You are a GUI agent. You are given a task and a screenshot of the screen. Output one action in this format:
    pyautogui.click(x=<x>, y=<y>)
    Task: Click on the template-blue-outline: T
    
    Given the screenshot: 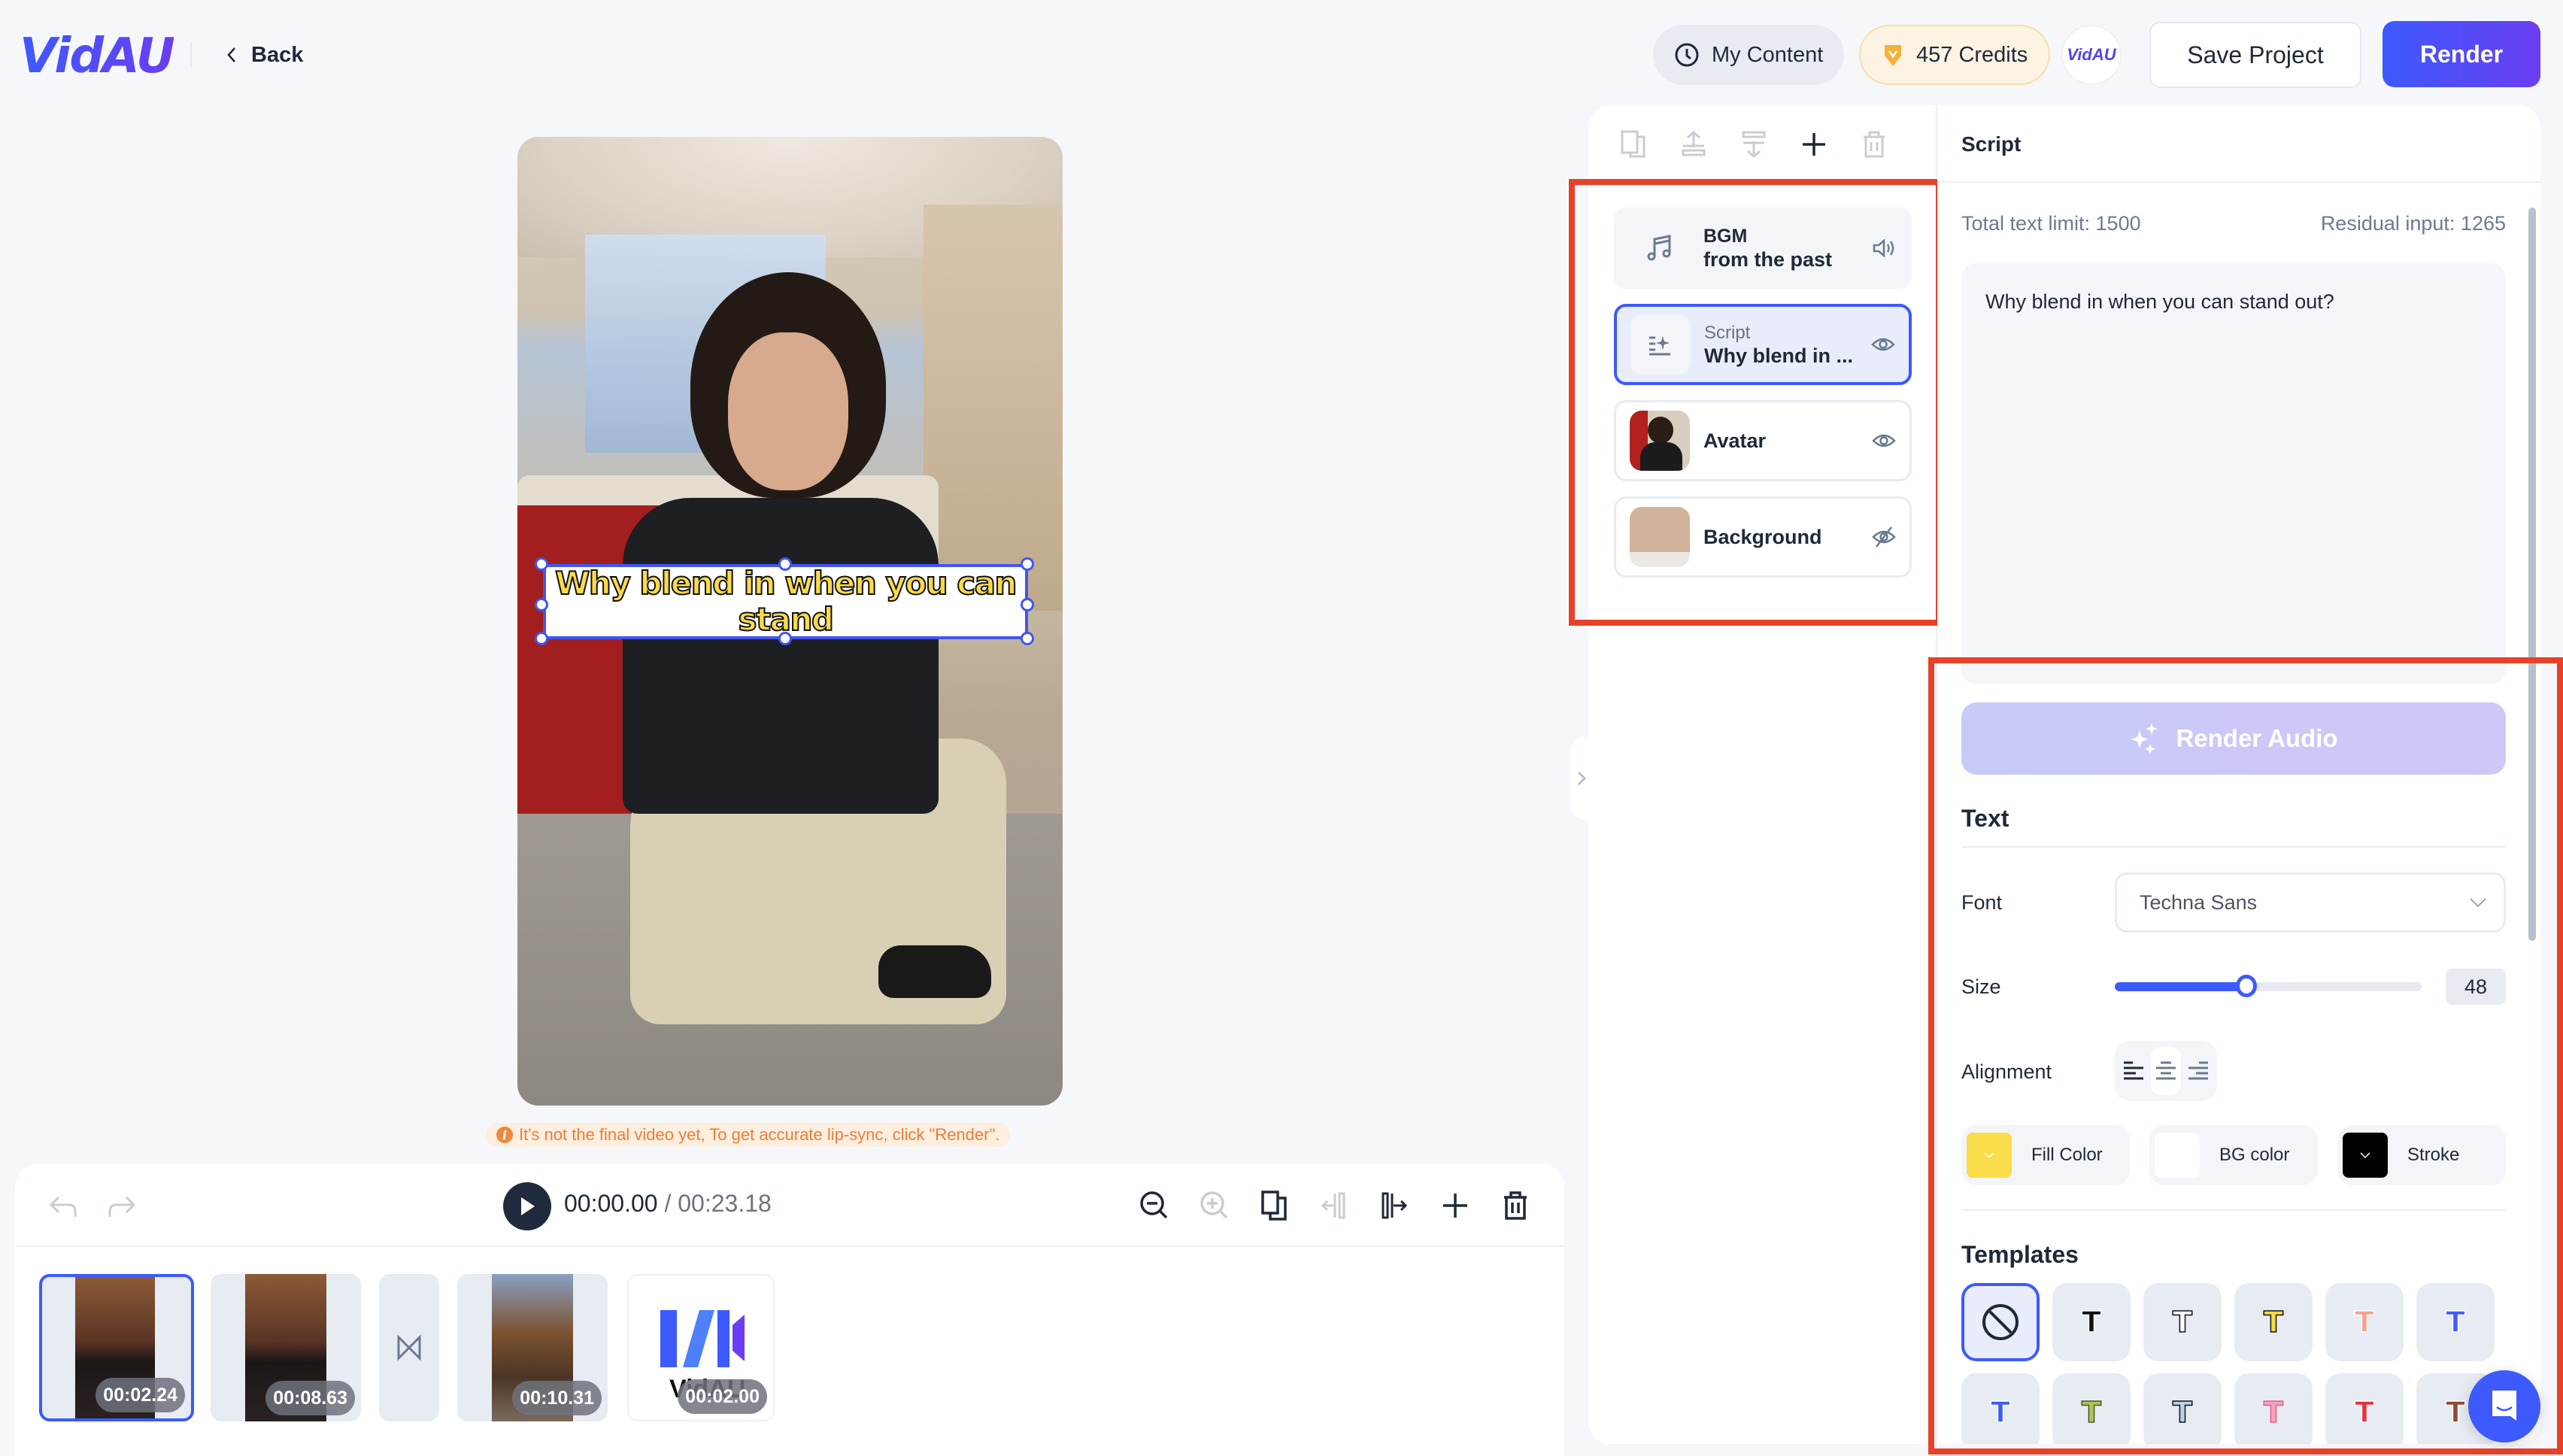 What is the action you would take?
    pyautogui.click(x=2455, y=1322)
    